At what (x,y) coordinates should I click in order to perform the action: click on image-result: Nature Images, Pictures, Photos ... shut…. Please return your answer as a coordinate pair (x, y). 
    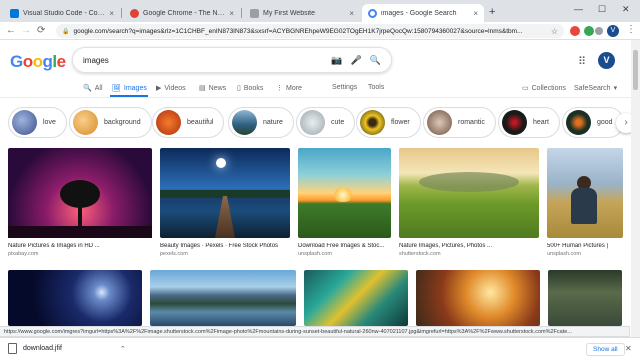
    Looking at the image, I should click on (469, 202).